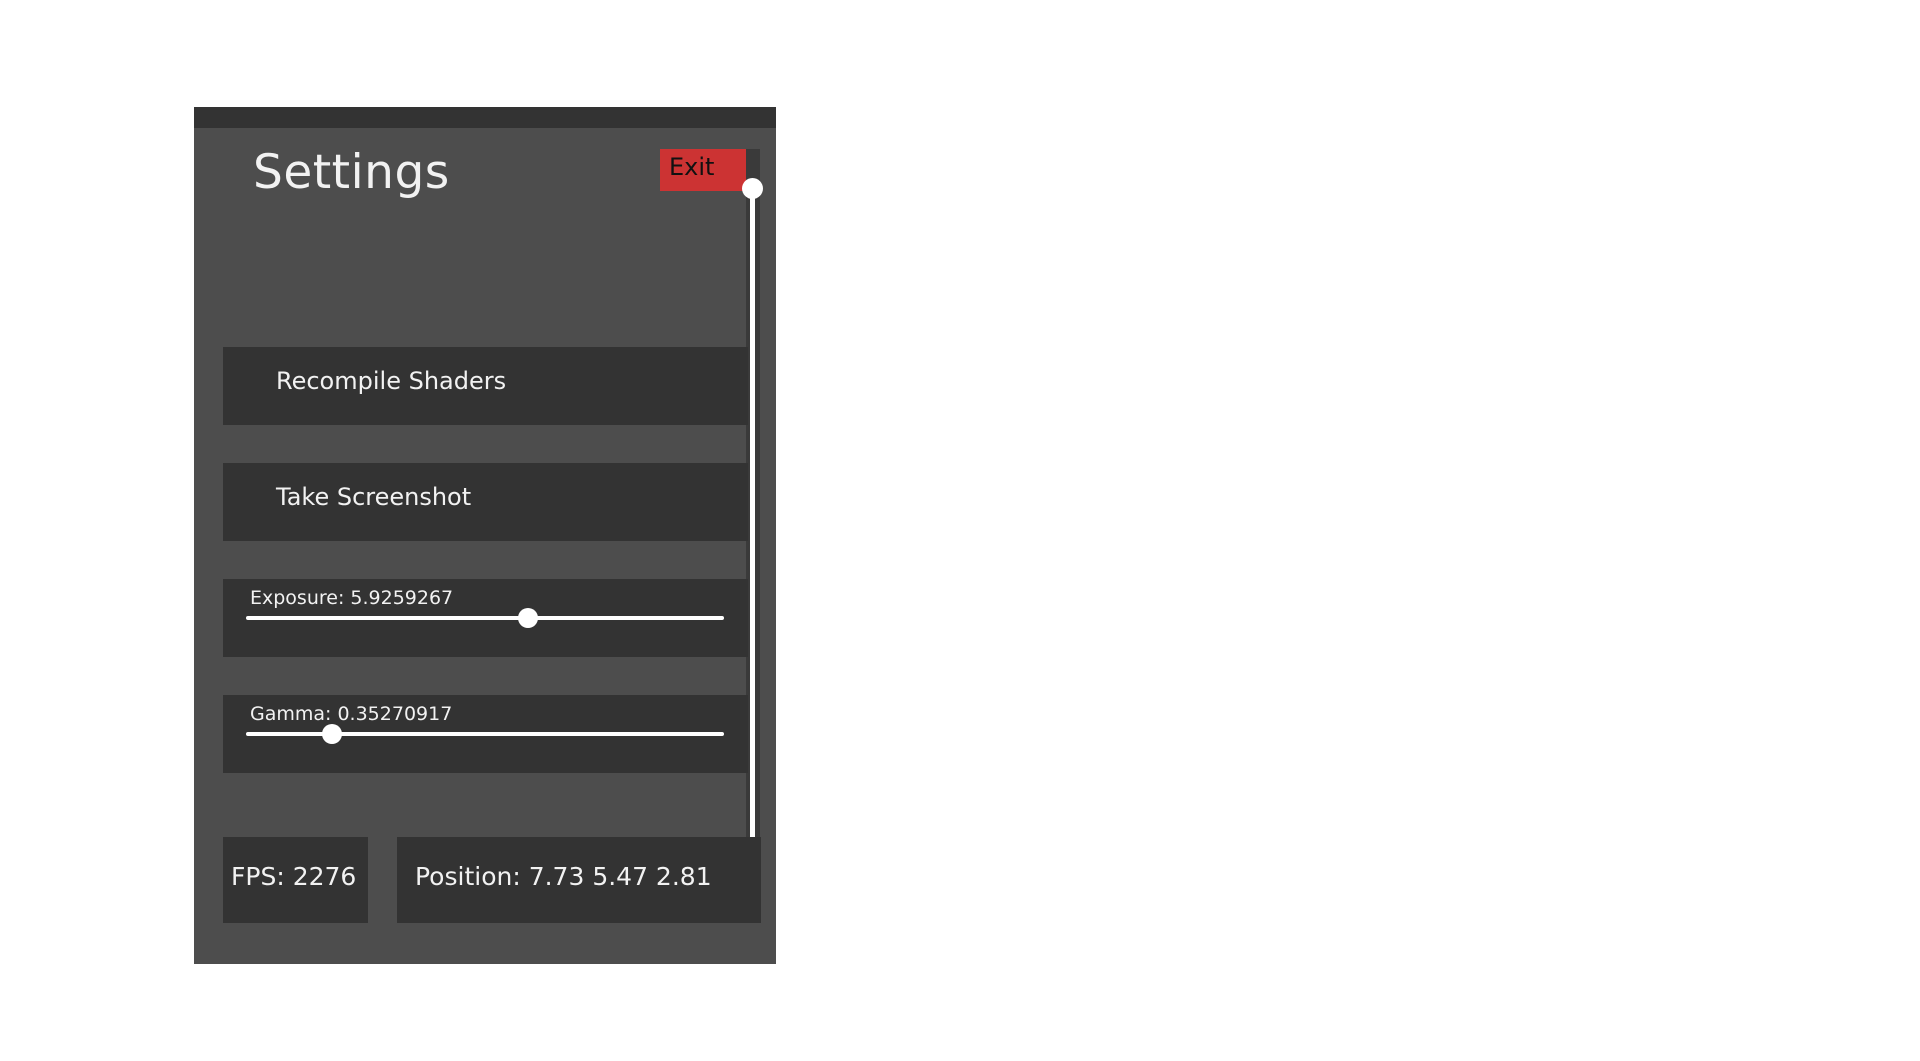 The width and height of the screenshot is (1920, 1061). I want to click on fps-readout: FPS: 2276, so click(294, 876).